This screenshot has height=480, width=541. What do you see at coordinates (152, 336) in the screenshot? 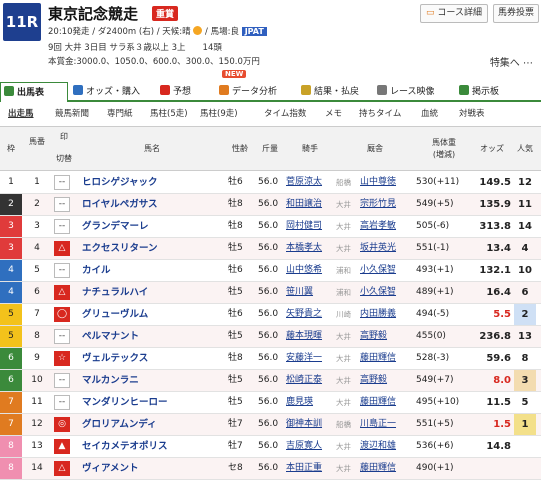
I see `horse-name-link: ペルマナント` at bounding box center [152, 336].